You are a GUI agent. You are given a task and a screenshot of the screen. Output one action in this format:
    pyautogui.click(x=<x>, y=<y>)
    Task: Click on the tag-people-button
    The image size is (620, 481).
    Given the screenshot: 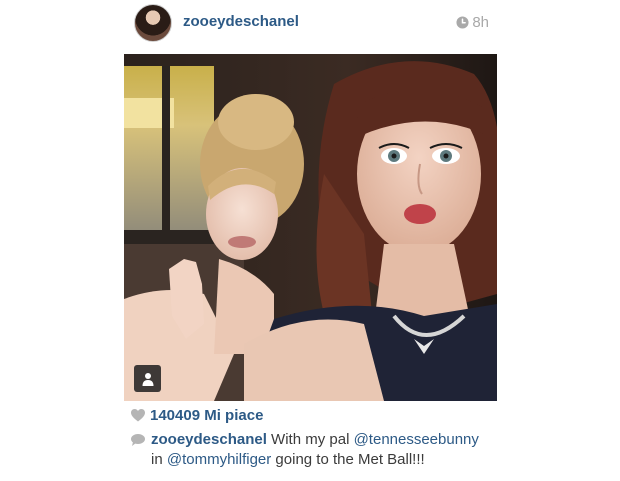 What is the action you would take?
    pyautogui.click(x=147, y=378)
    